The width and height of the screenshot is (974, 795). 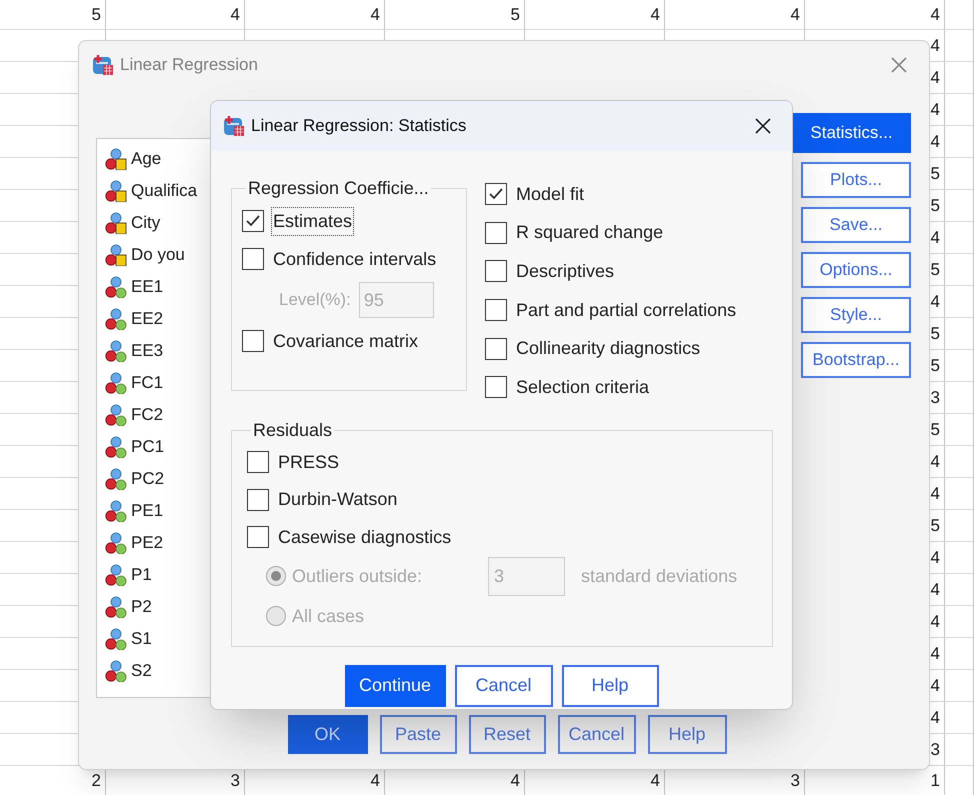 What do you see at coordinates (164, 191) in the screenshot?
I see `list-item: Qualifica` at bounding box center [164, 191].